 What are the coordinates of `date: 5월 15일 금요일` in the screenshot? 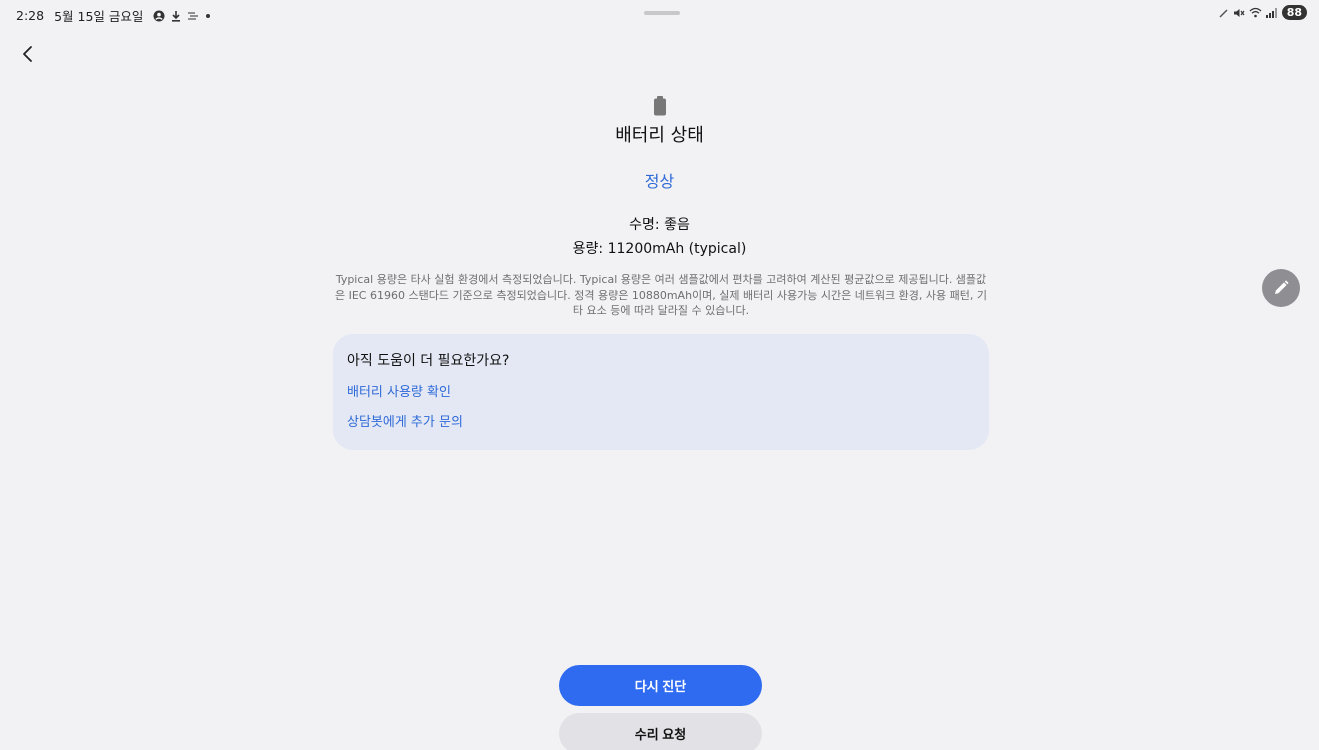 It's located at (99, 16).